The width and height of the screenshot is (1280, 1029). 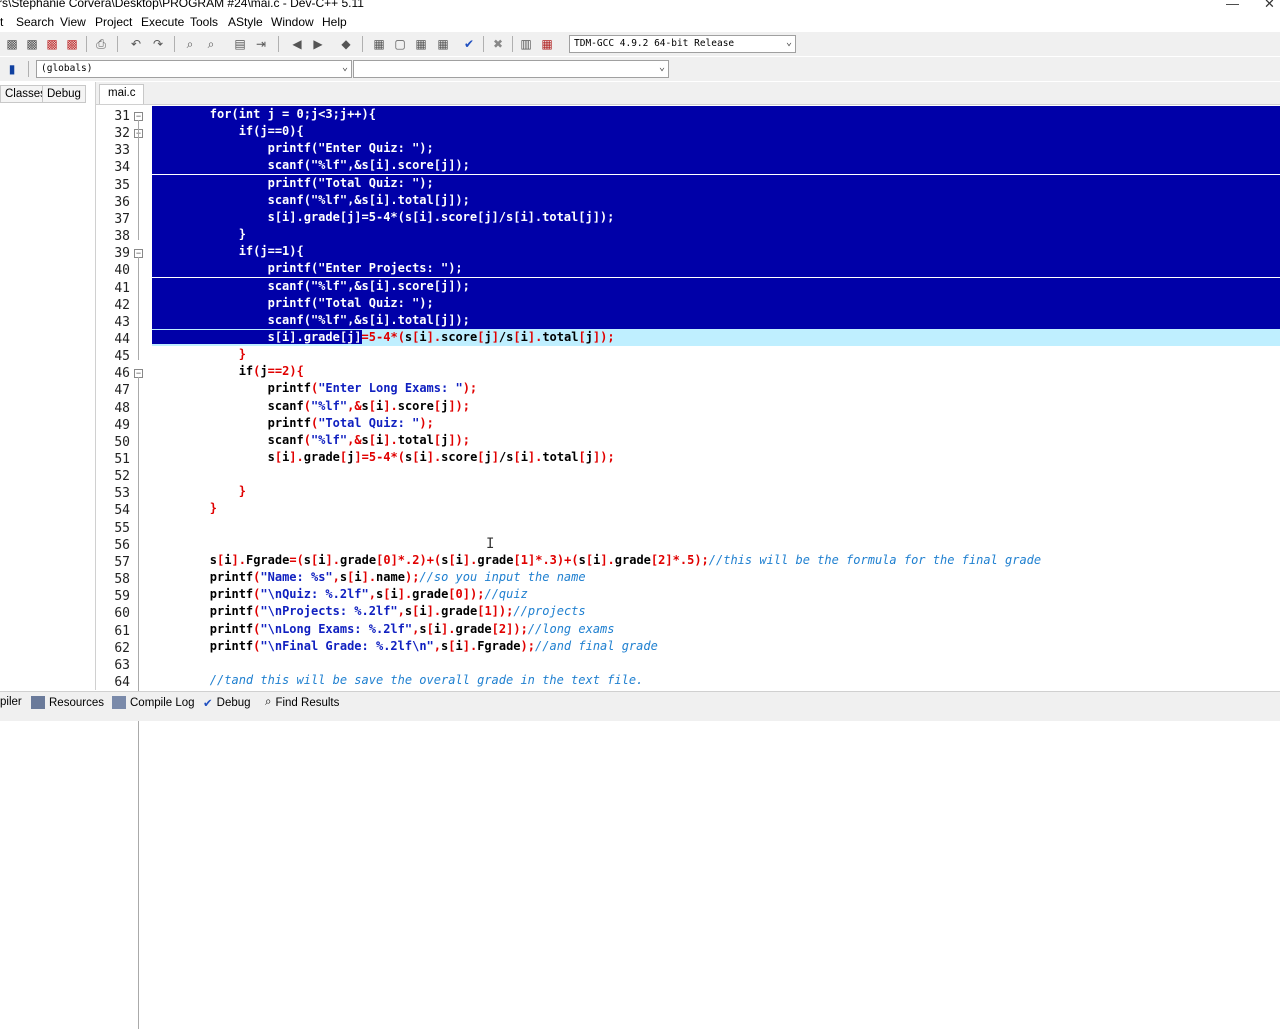 I want to click on tab-find-results: ⌕ Find Results, so click(x=302, y=702).